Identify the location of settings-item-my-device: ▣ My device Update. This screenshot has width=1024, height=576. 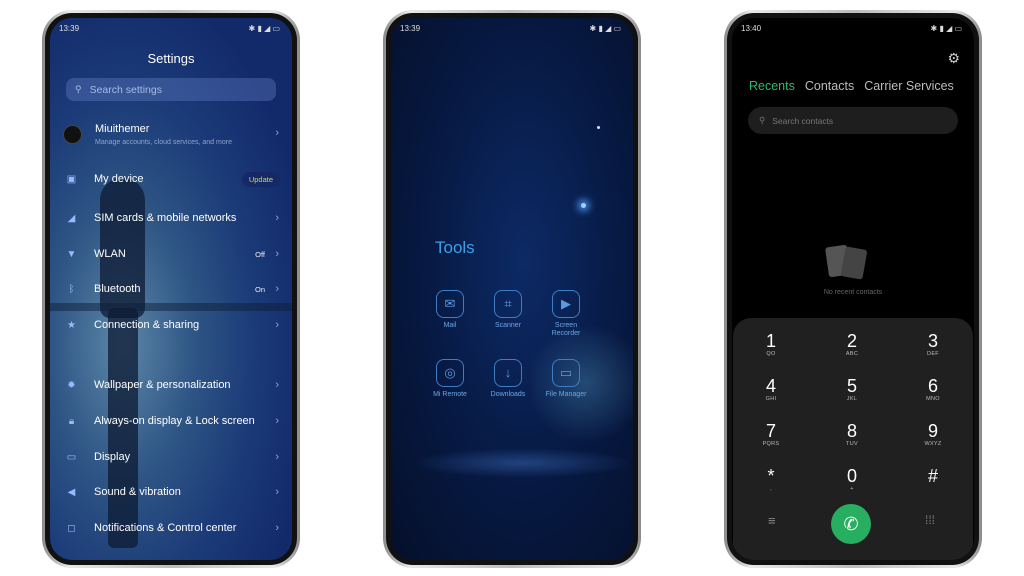
(171, 179).